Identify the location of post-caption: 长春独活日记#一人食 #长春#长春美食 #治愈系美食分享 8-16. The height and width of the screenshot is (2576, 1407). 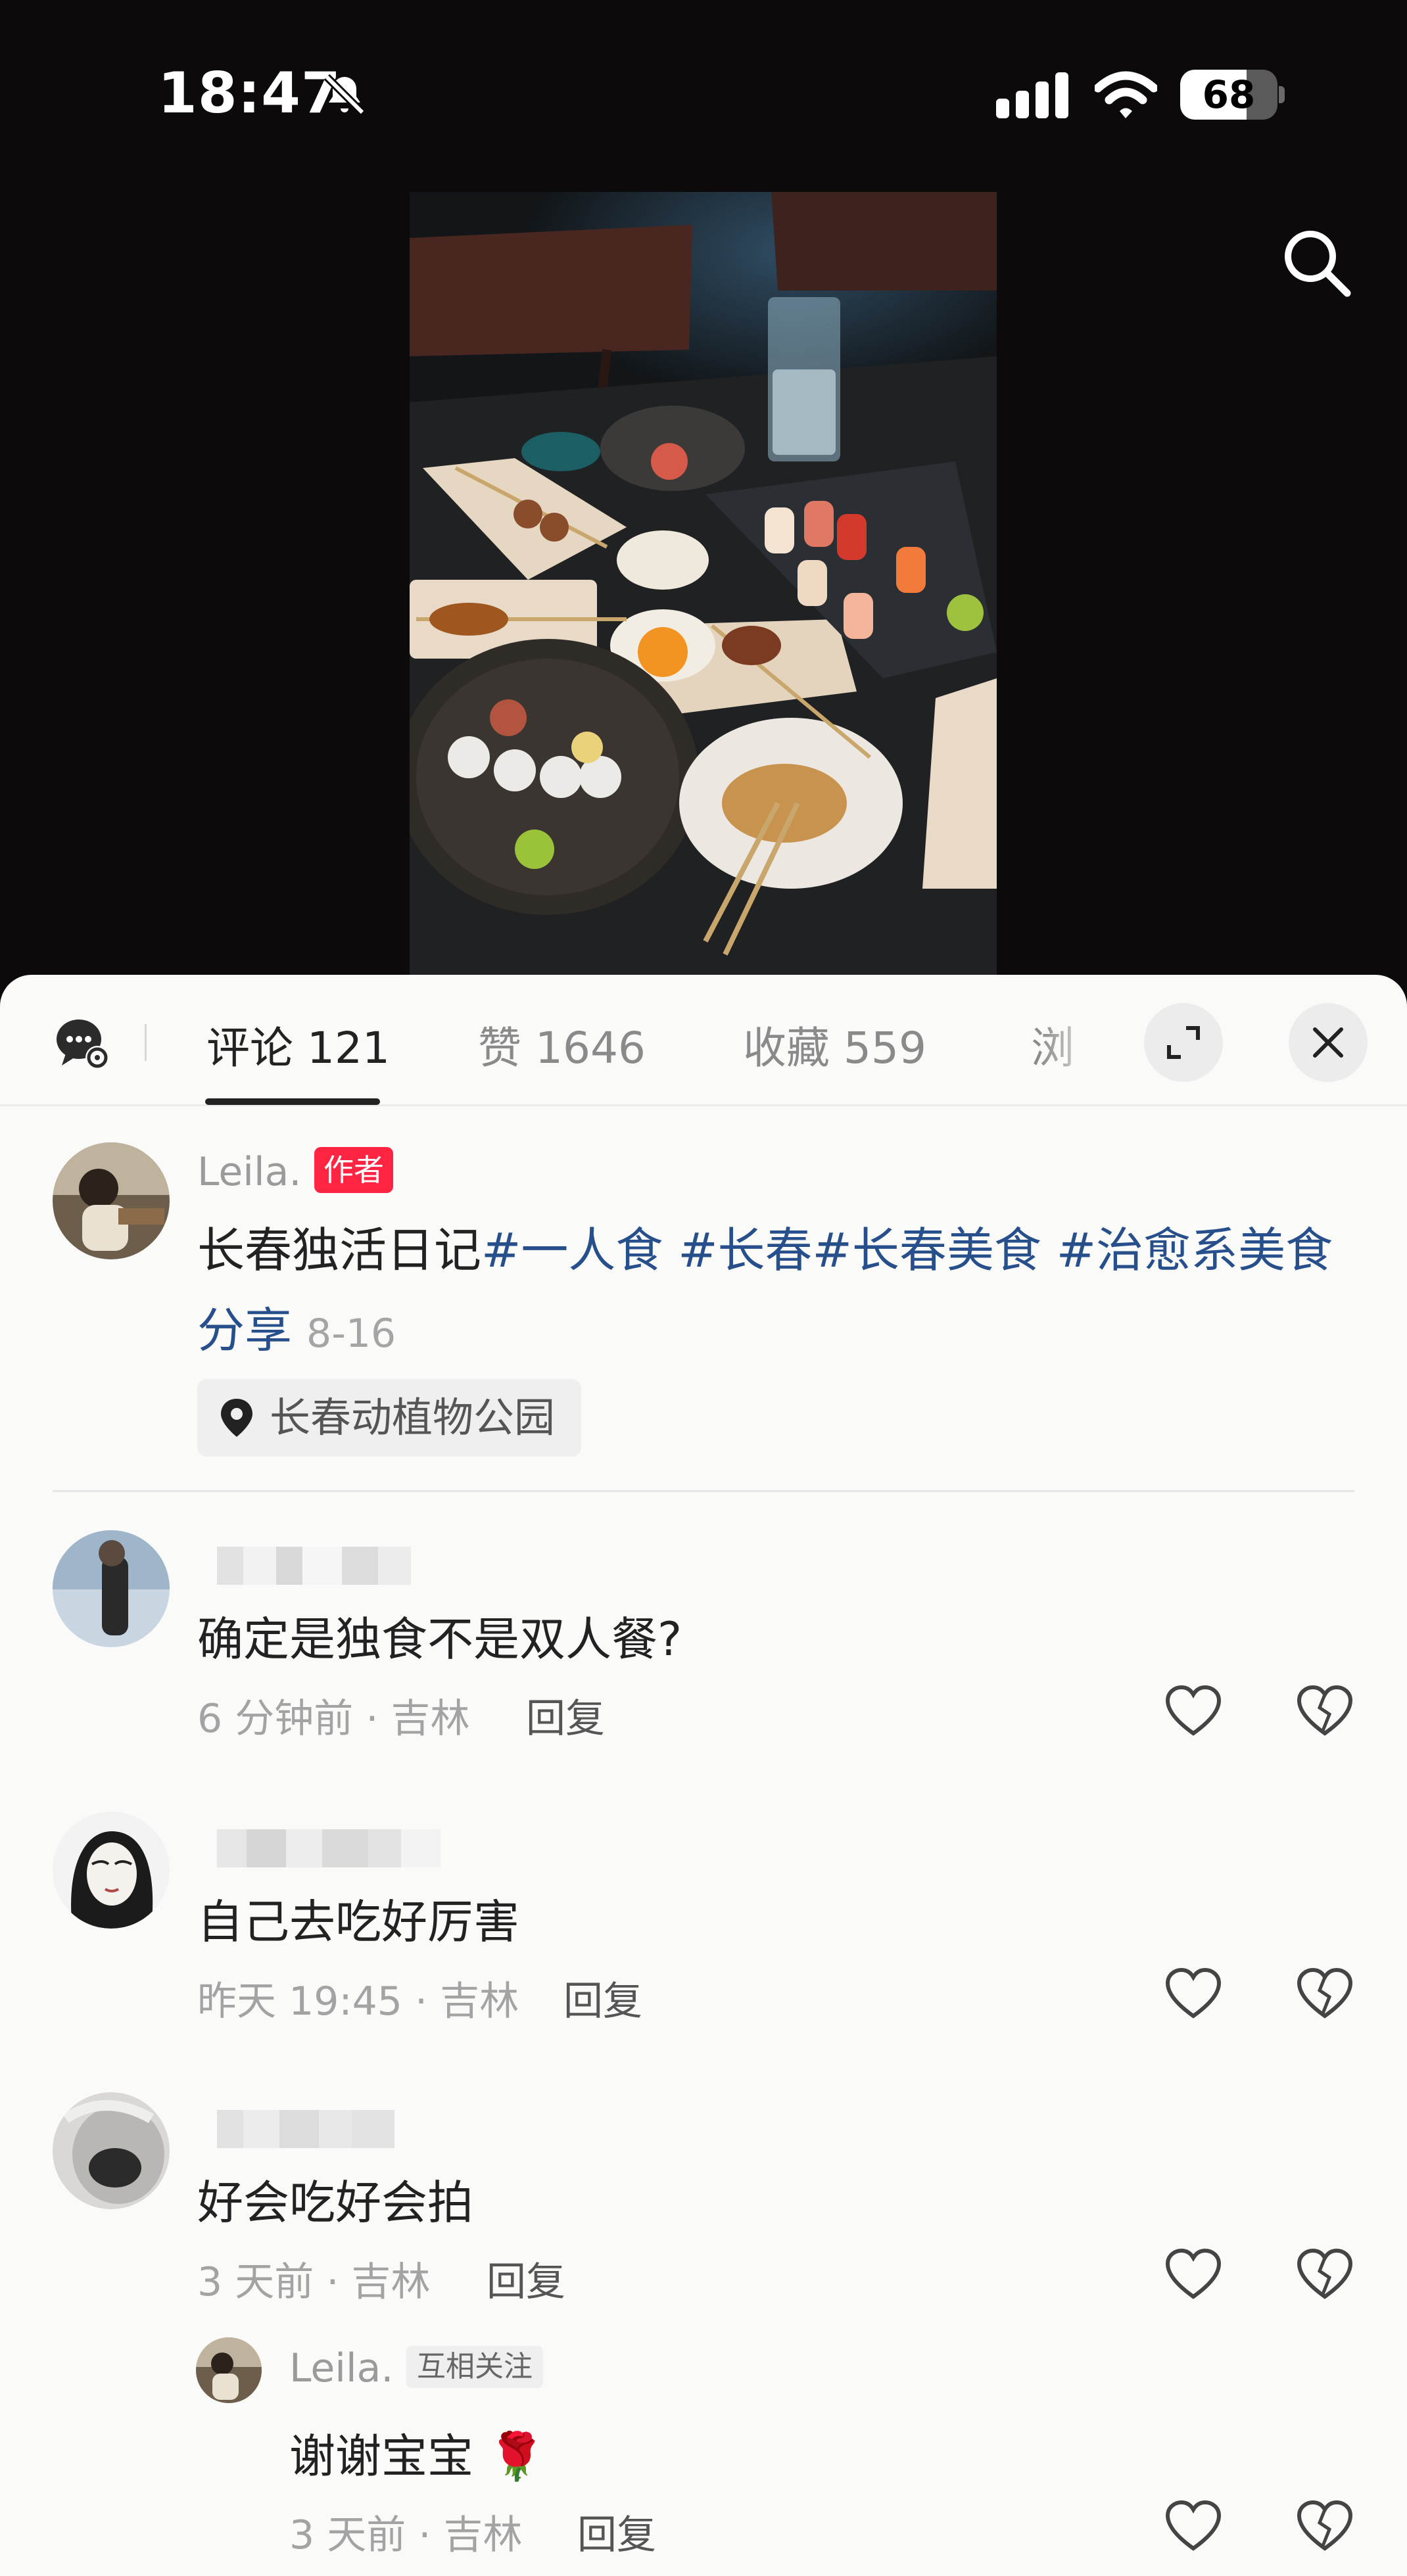
(775, 1292).